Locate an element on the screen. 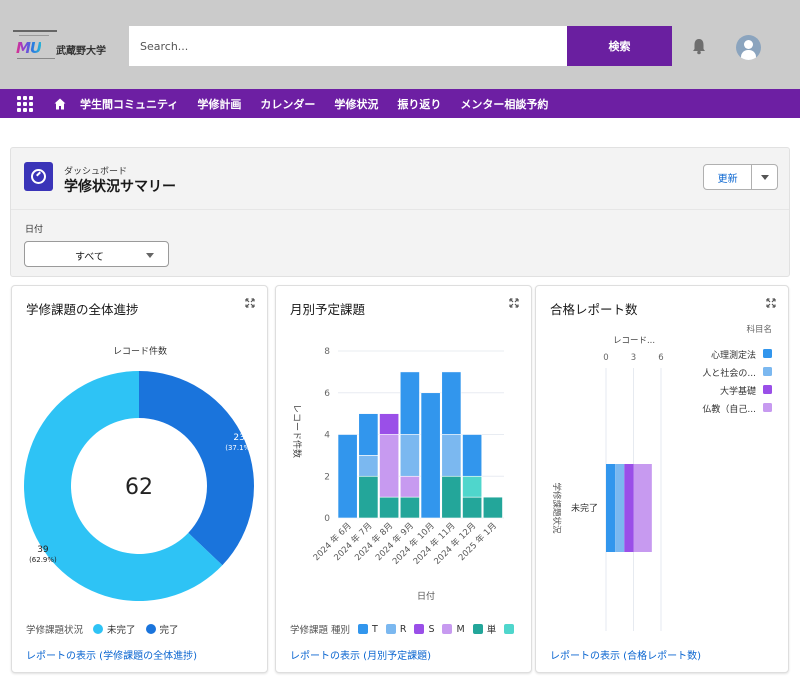  slice-value-label: 23 is located at coordinates (238, 438).